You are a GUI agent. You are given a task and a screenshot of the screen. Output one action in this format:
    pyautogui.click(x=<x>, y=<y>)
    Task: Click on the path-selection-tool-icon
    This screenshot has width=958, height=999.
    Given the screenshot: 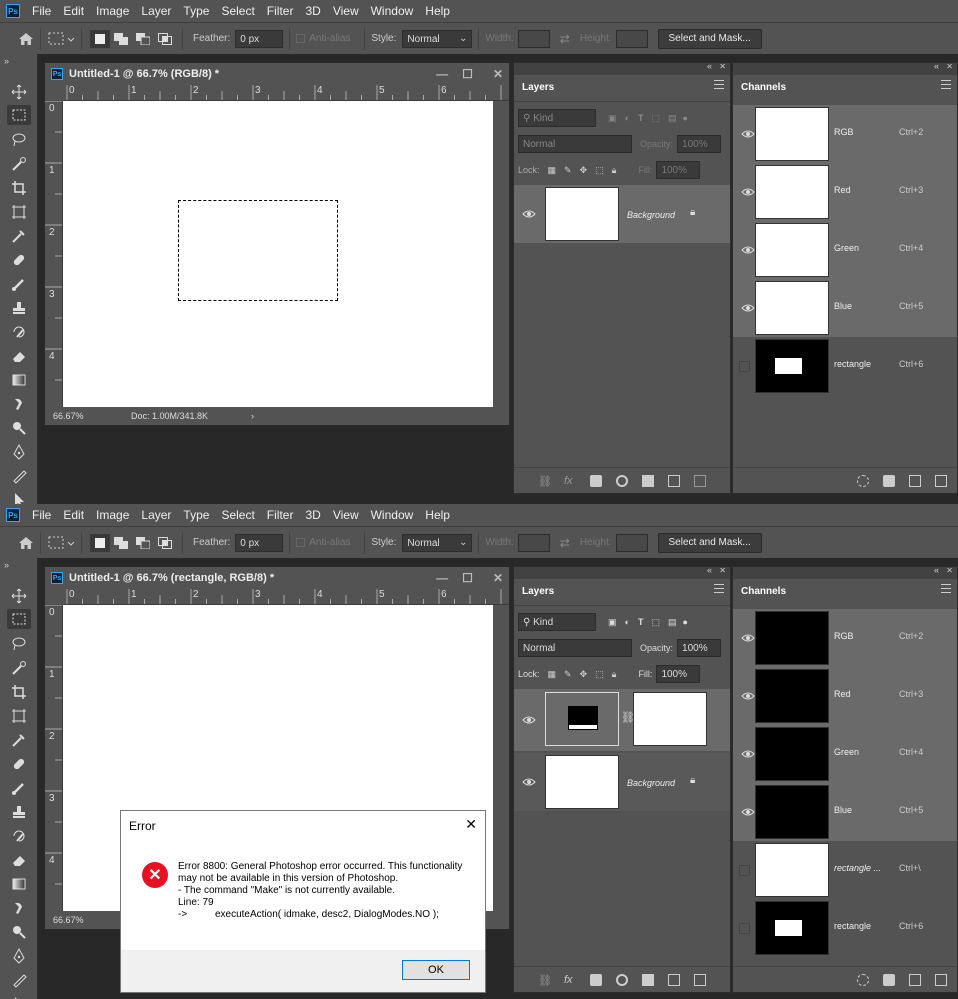 What is the action you would take?
    pyautogui.click(x=19, y=996)
    